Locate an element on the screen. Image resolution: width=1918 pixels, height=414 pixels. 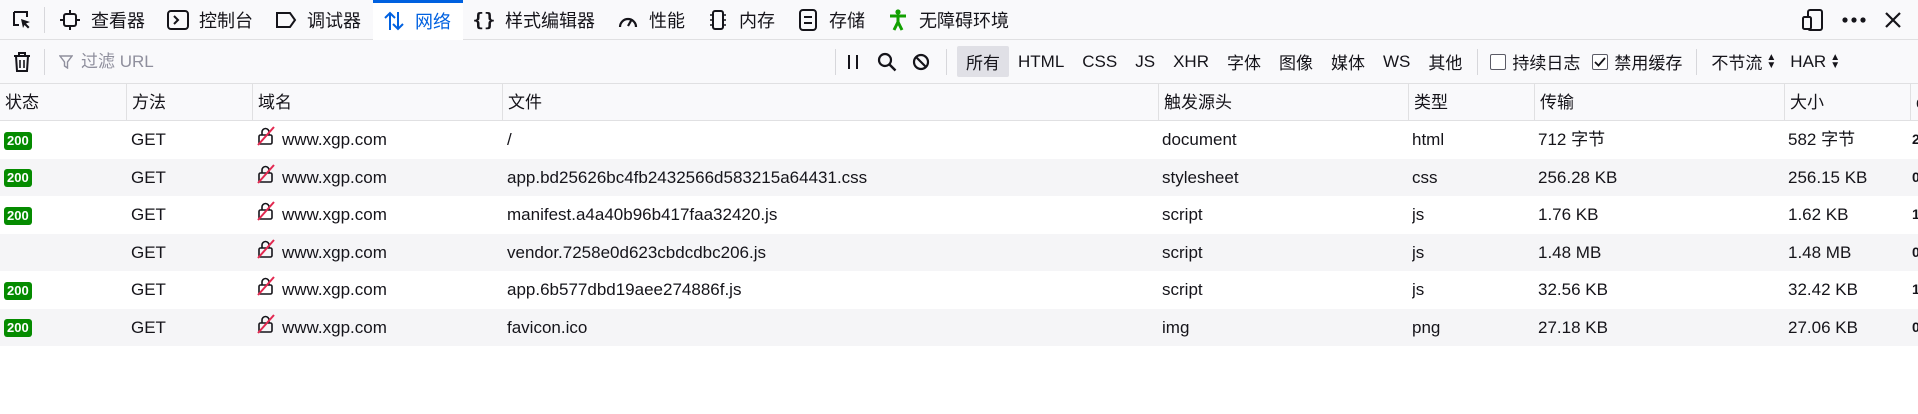
type-filter-other: 其他 is located at coordinates (1445, 61).